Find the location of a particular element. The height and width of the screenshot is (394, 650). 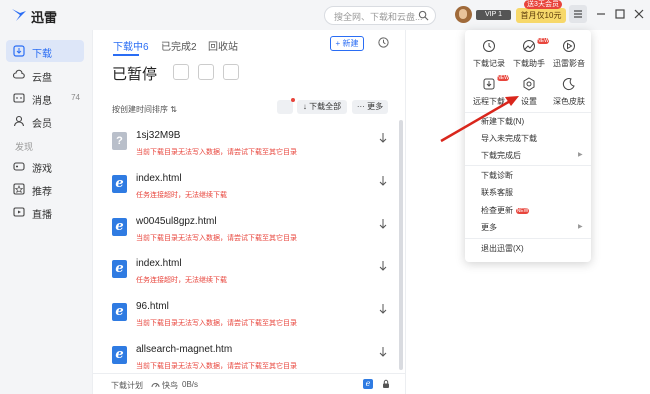

sidebar-item-game: 游戏 is located at coordinates (45, 166).